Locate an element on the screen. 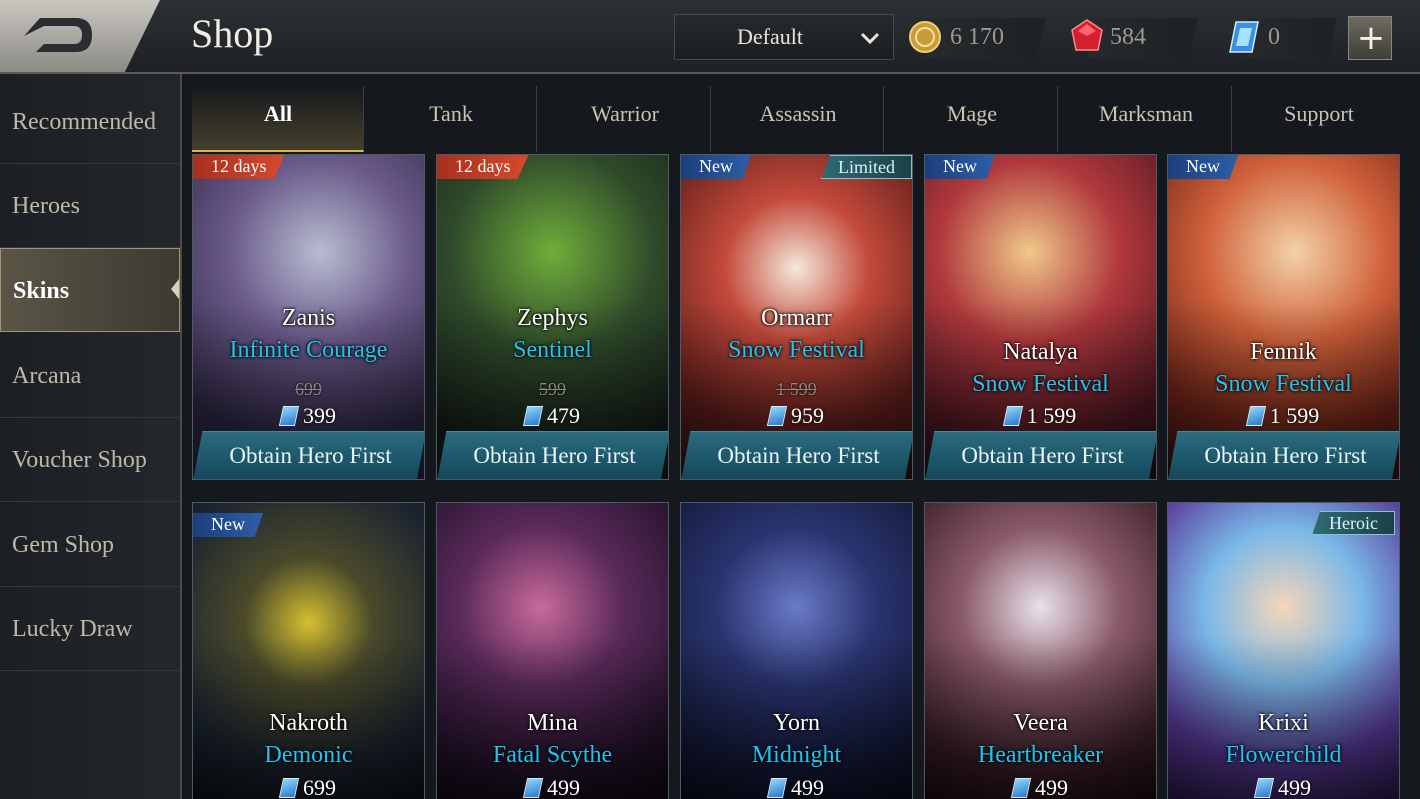 Image resolution: width=1420 pixels, height=799 pixels. tab-support: Support is located at coordinates (1319, 119).